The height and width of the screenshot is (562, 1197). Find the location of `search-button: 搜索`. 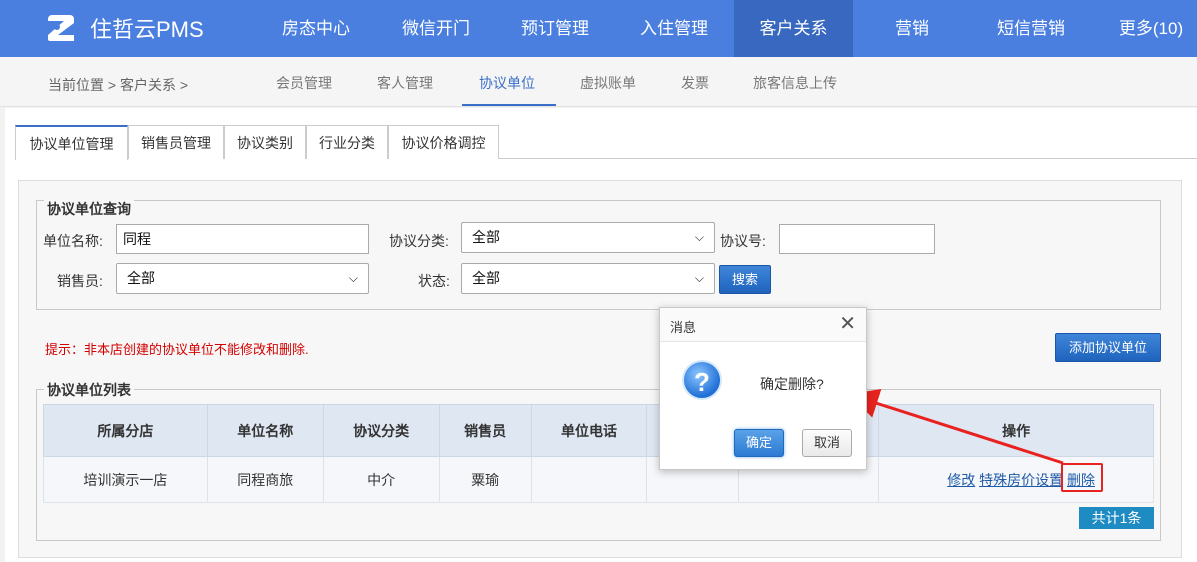

search-button: 搜索 is located at coordinates (745, 279).